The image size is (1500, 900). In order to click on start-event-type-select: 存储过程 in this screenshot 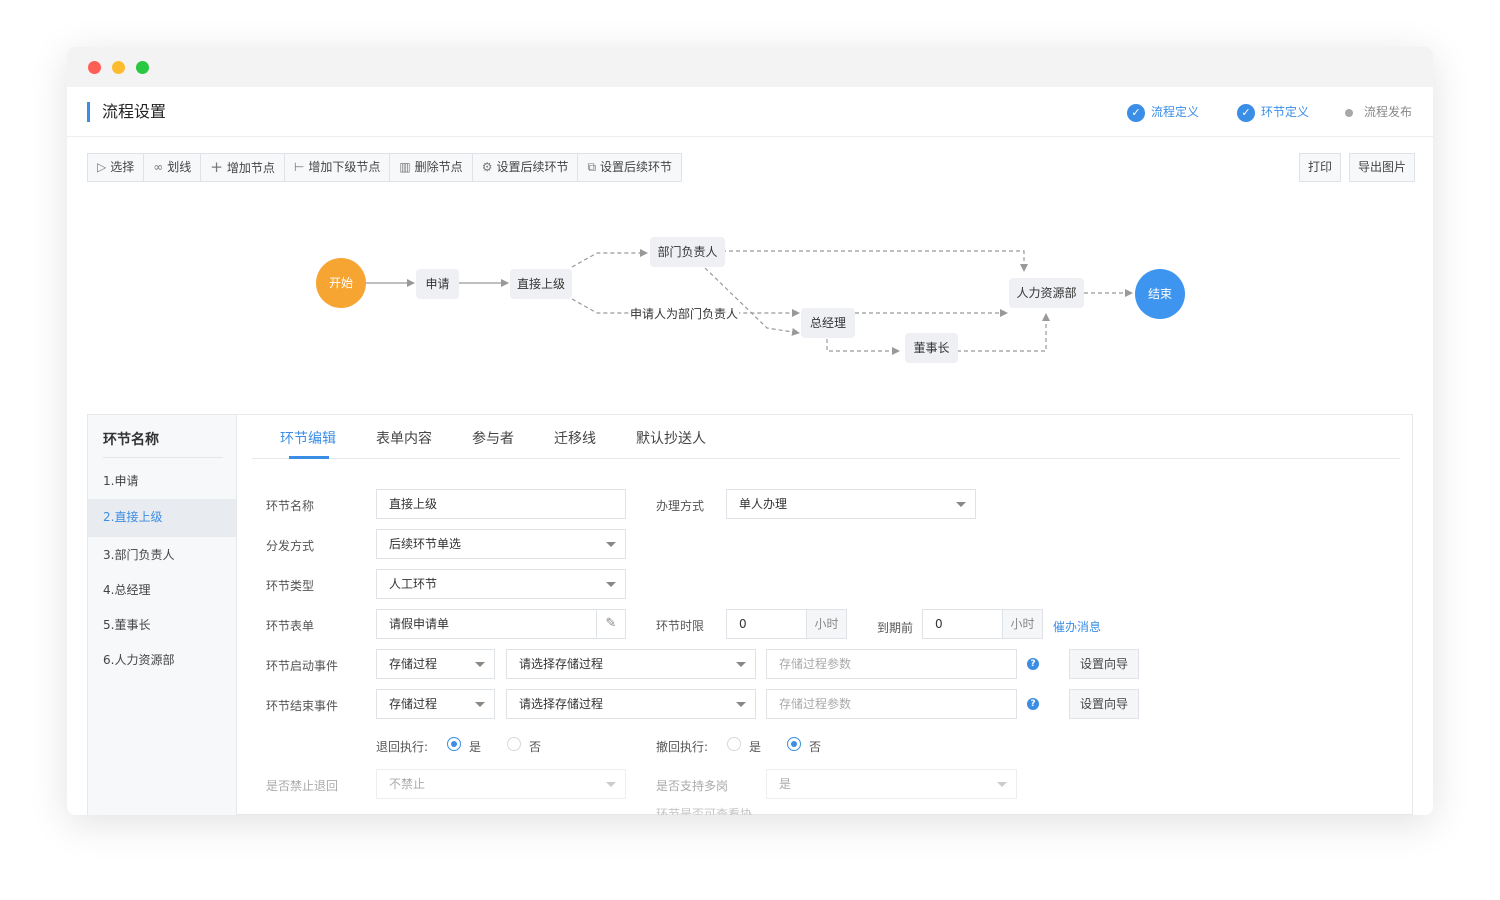, I will do `click(435, 664)`.